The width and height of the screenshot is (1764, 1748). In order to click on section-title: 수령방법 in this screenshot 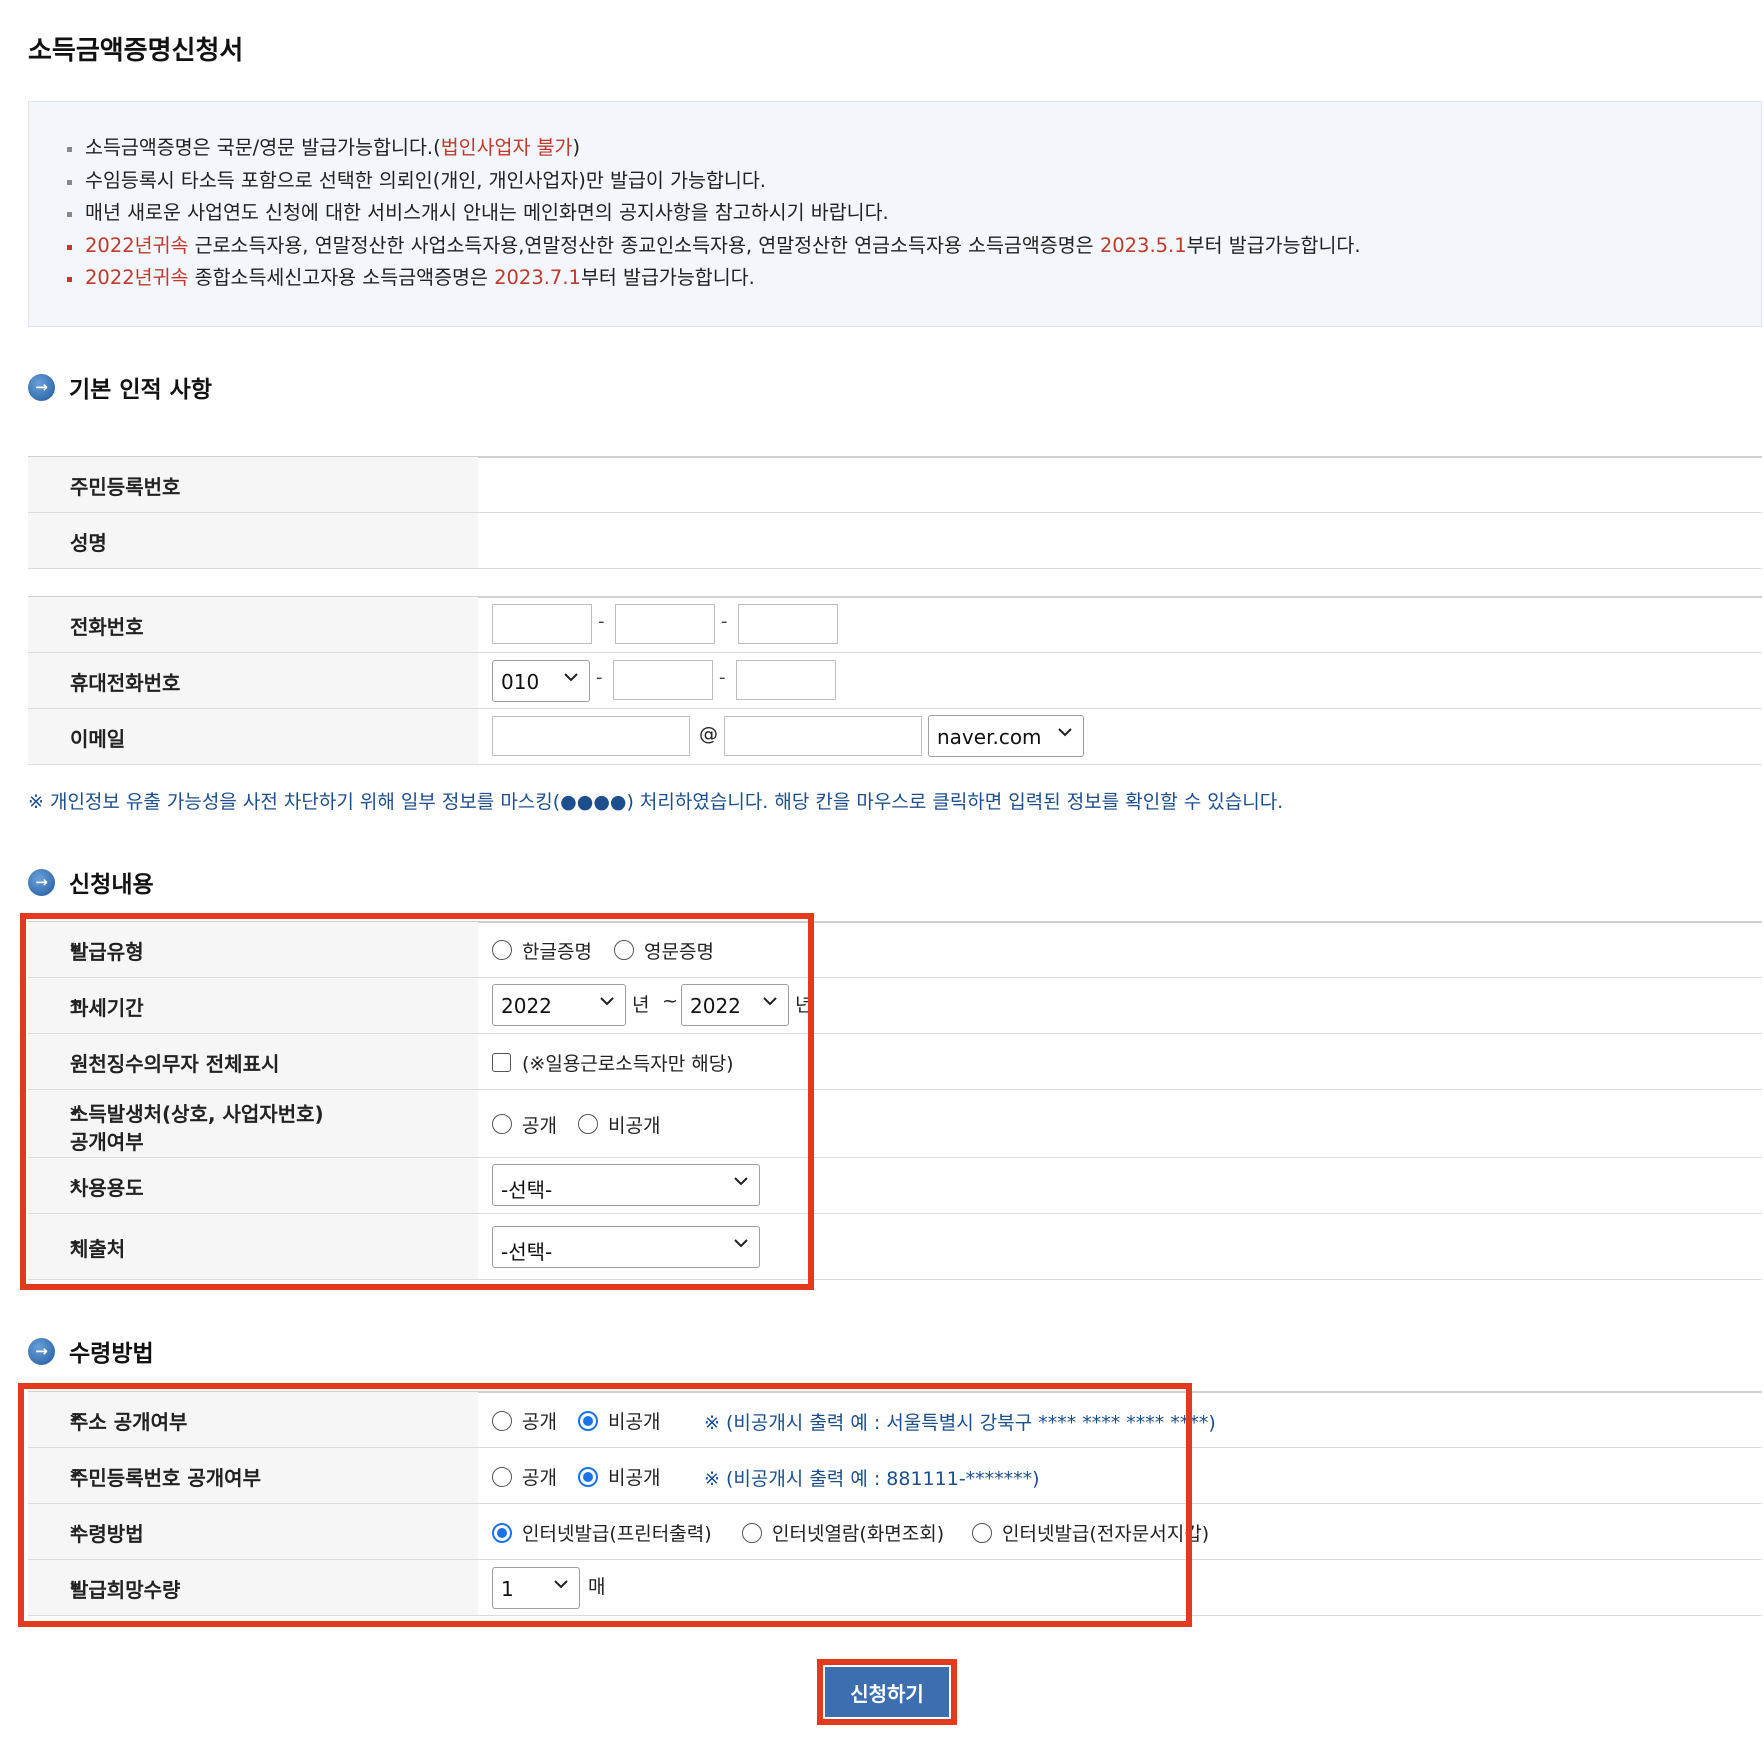, I will do `click(111, 1354)`.